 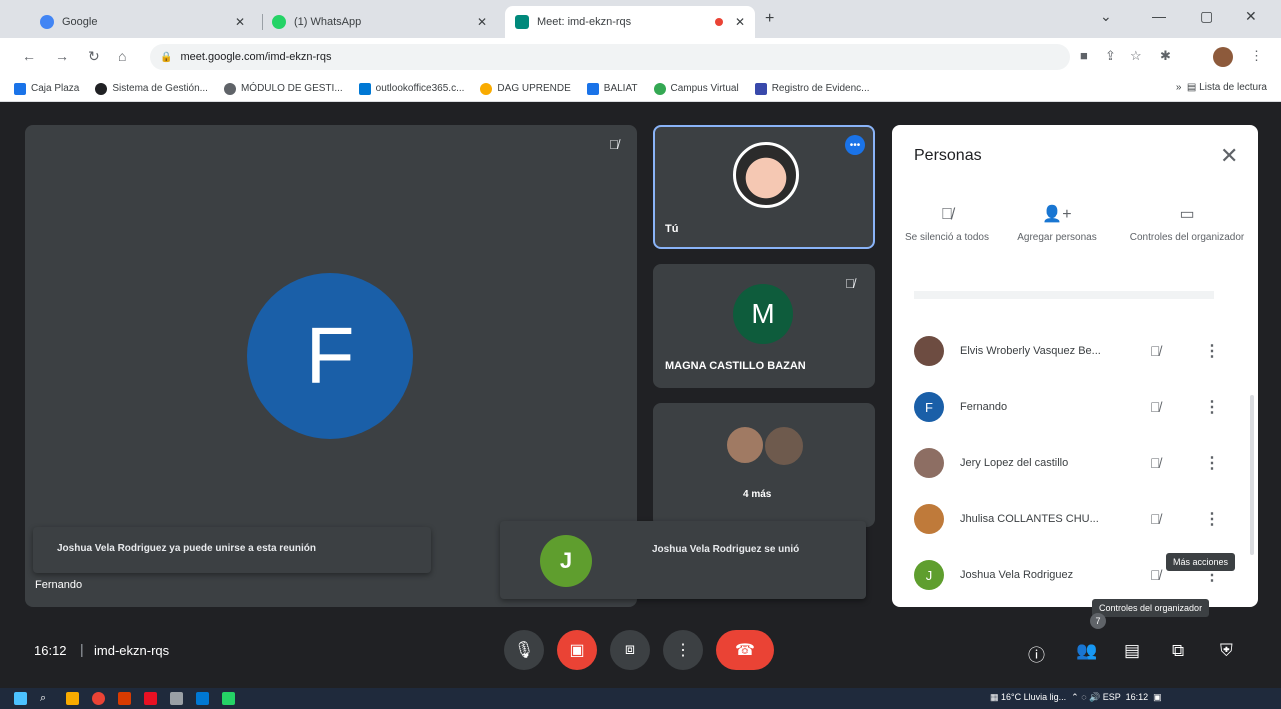 What do you see at coordinates (1106, 16) in the screenshot?
I see `tab-search-icon: ⌄` at bounding box center [1106, 16].